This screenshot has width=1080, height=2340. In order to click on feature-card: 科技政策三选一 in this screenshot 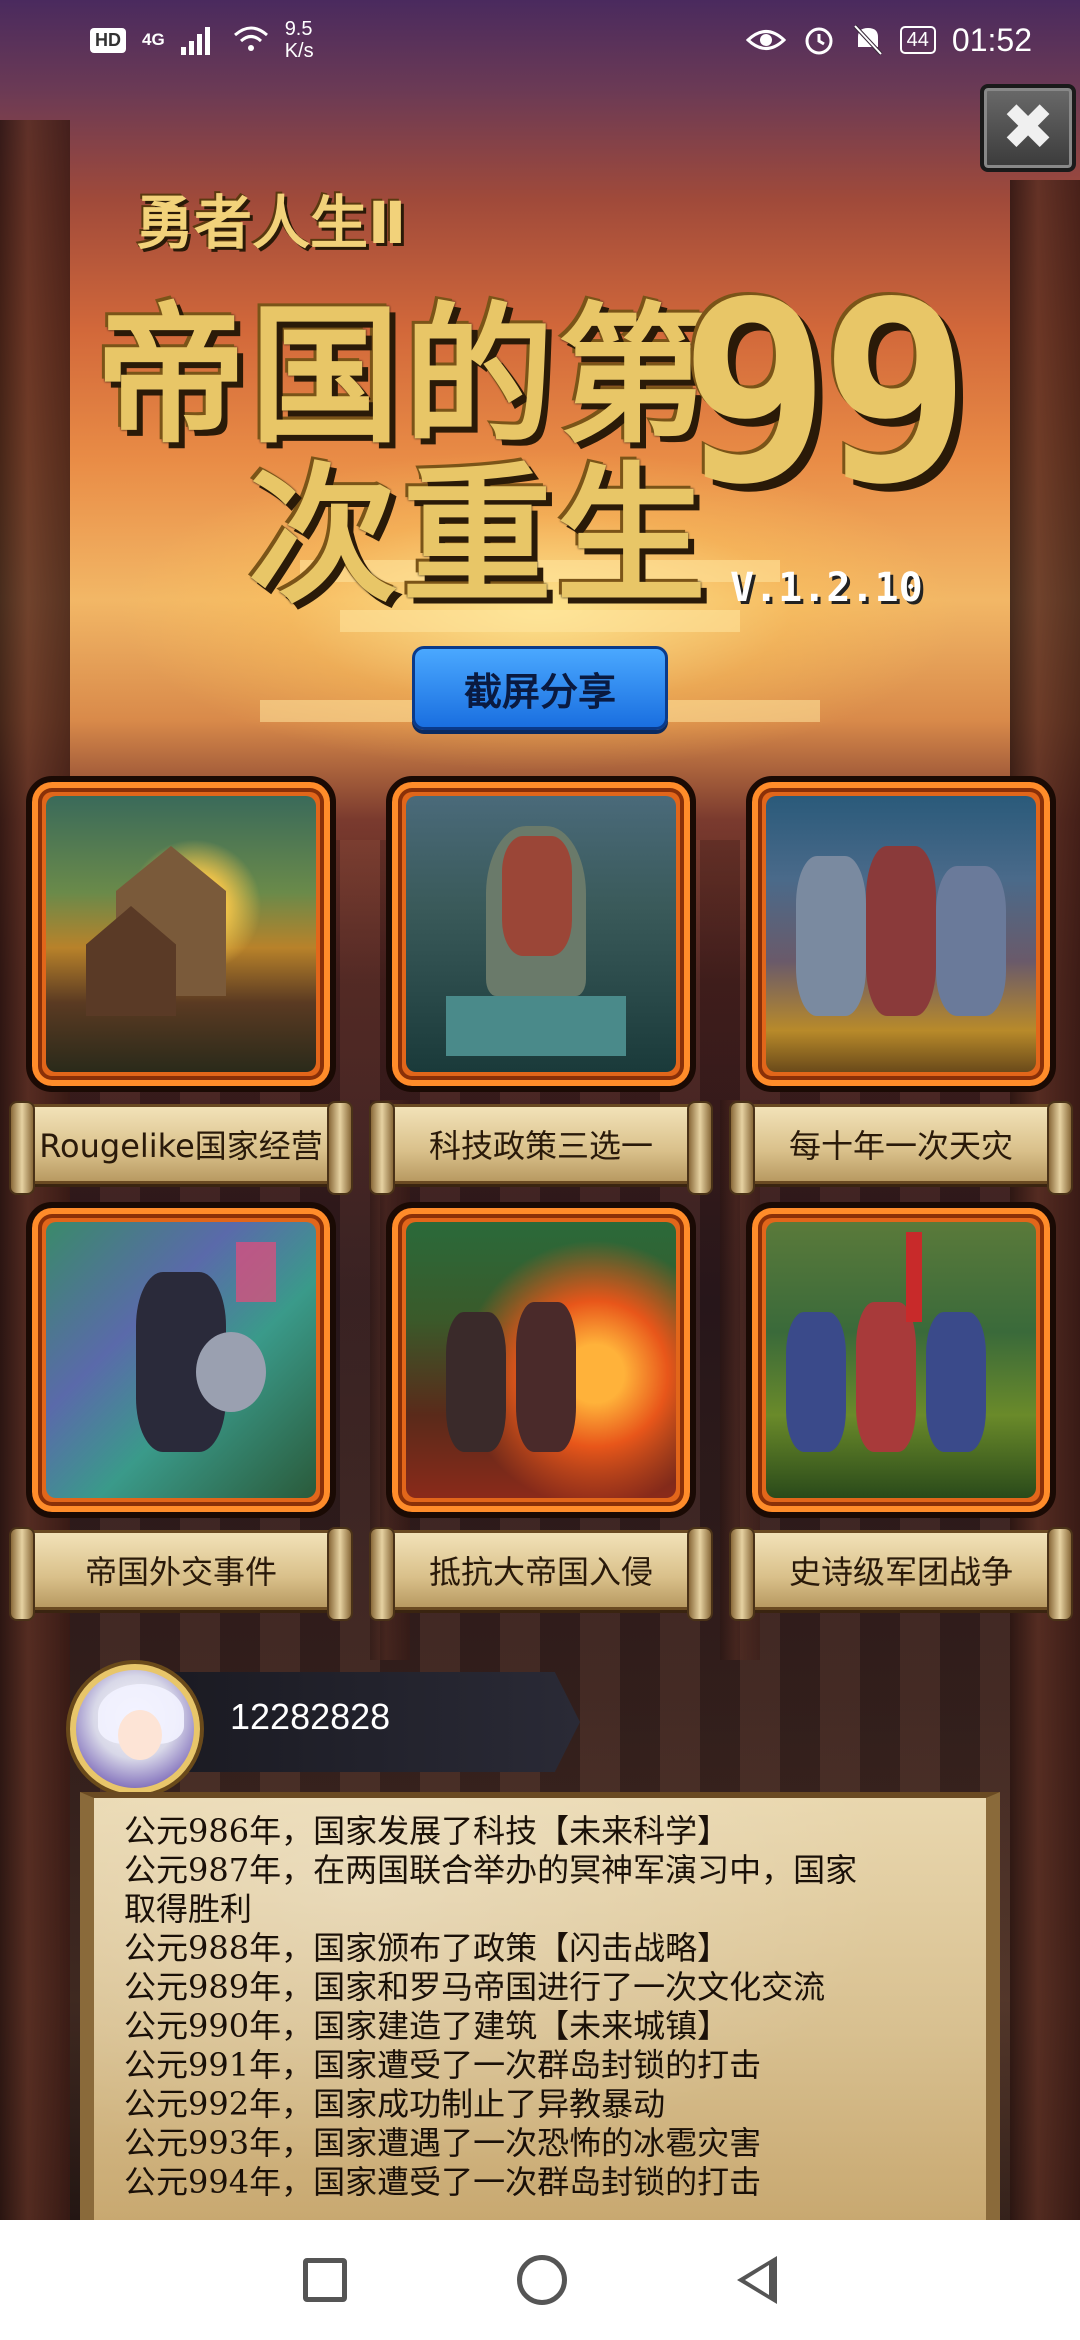, I will do `click(541, 985)`.